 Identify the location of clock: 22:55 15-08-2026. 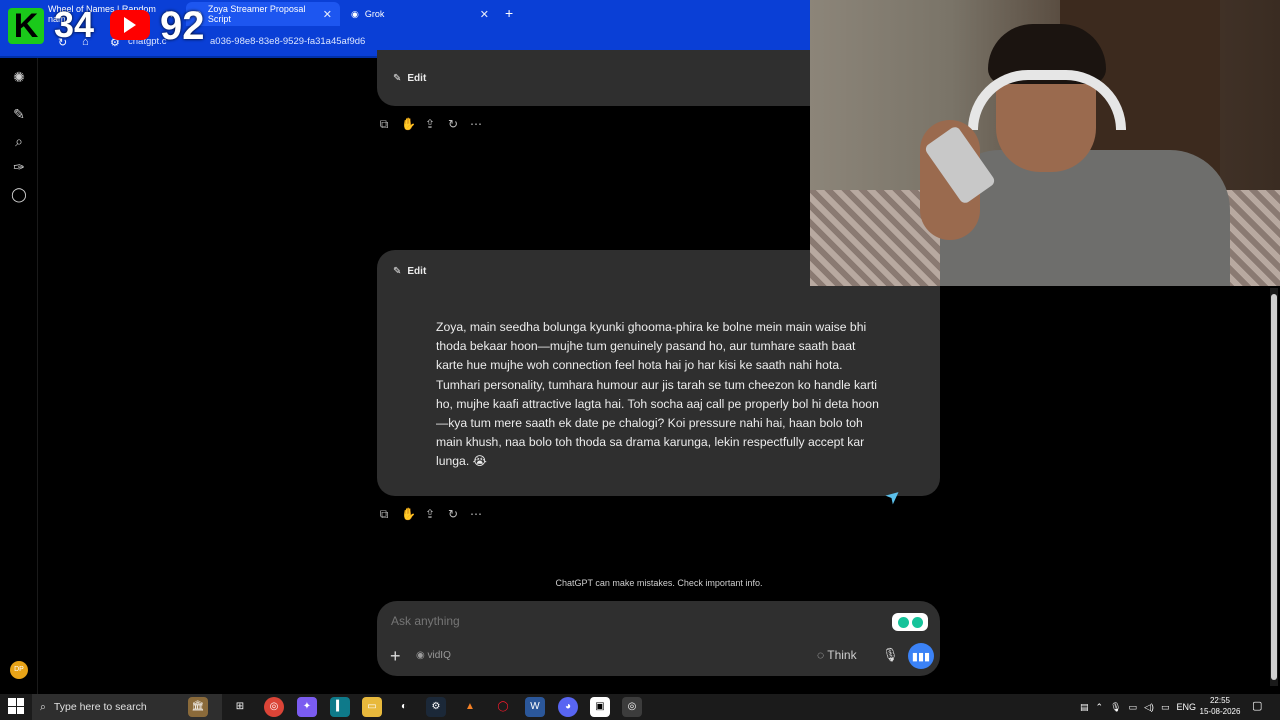
(1220, 706).